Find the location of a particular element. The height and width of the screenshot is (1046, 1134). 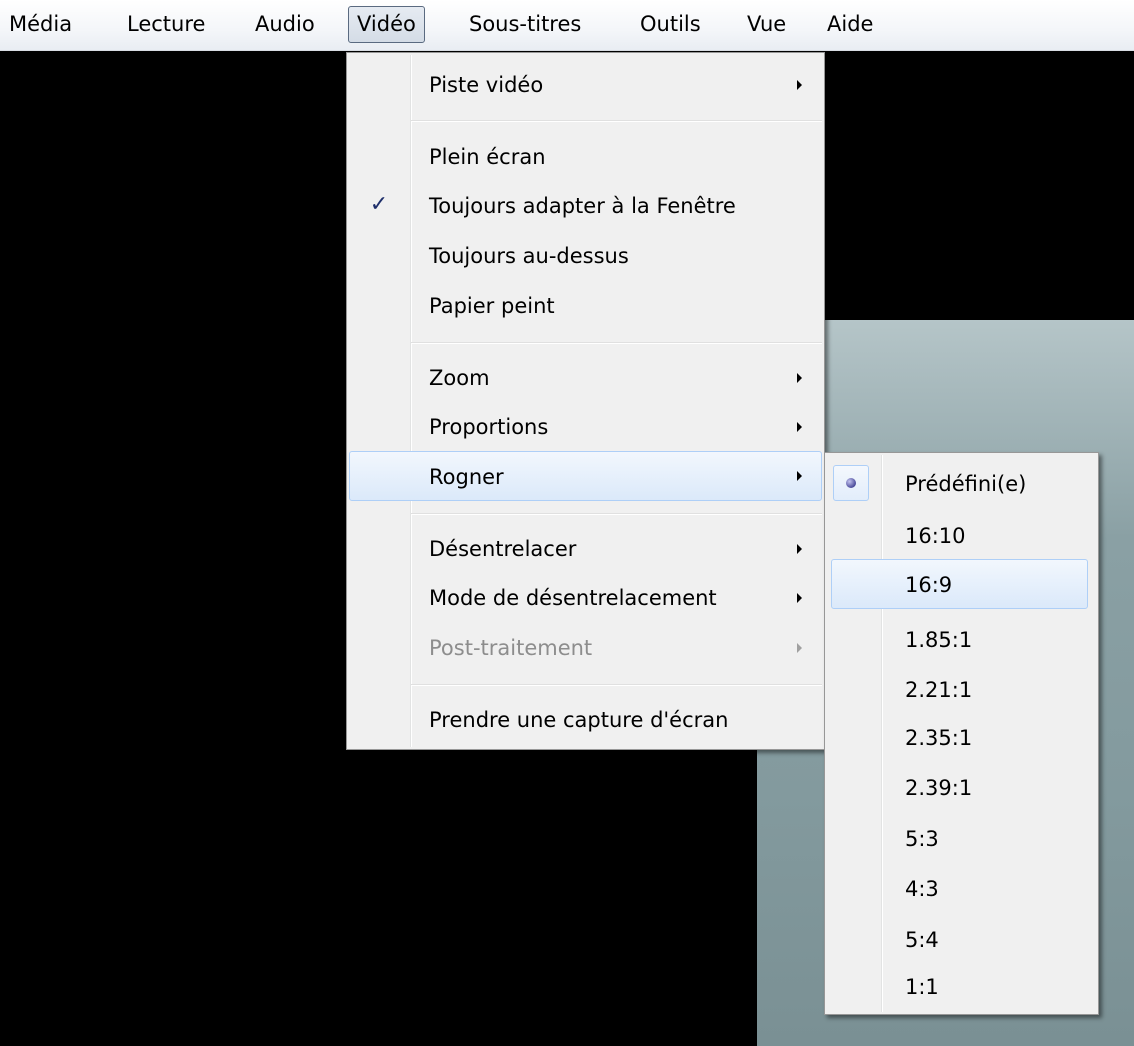

menu-item-capture-ecran: Prendre une capture d'écran is located at coordinates (585, 720).